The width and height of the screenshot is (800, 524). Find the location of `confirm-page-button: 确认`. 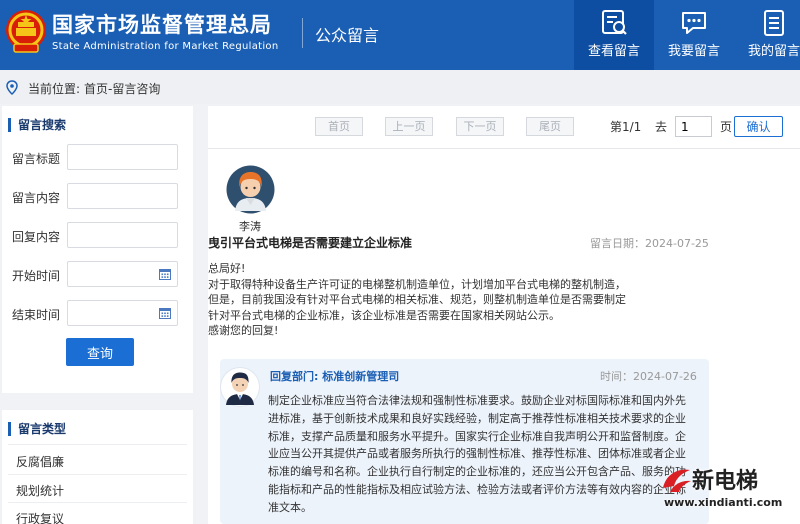

confirm-page-button: 确认 is located at coordinates (758, 126).